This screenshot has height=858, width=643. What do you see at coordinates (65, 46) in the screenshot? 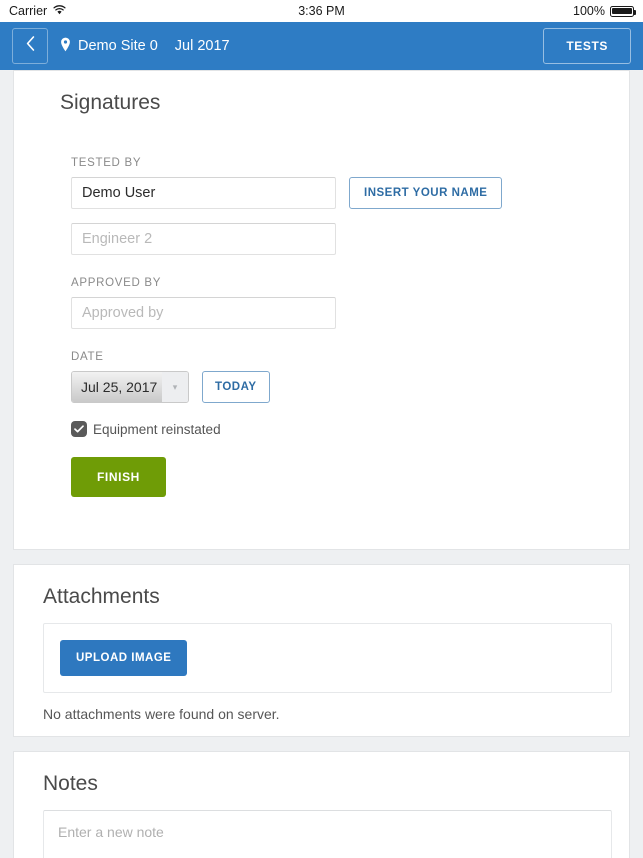
I see `map-pin-icon` at bounding box center [65, 46].